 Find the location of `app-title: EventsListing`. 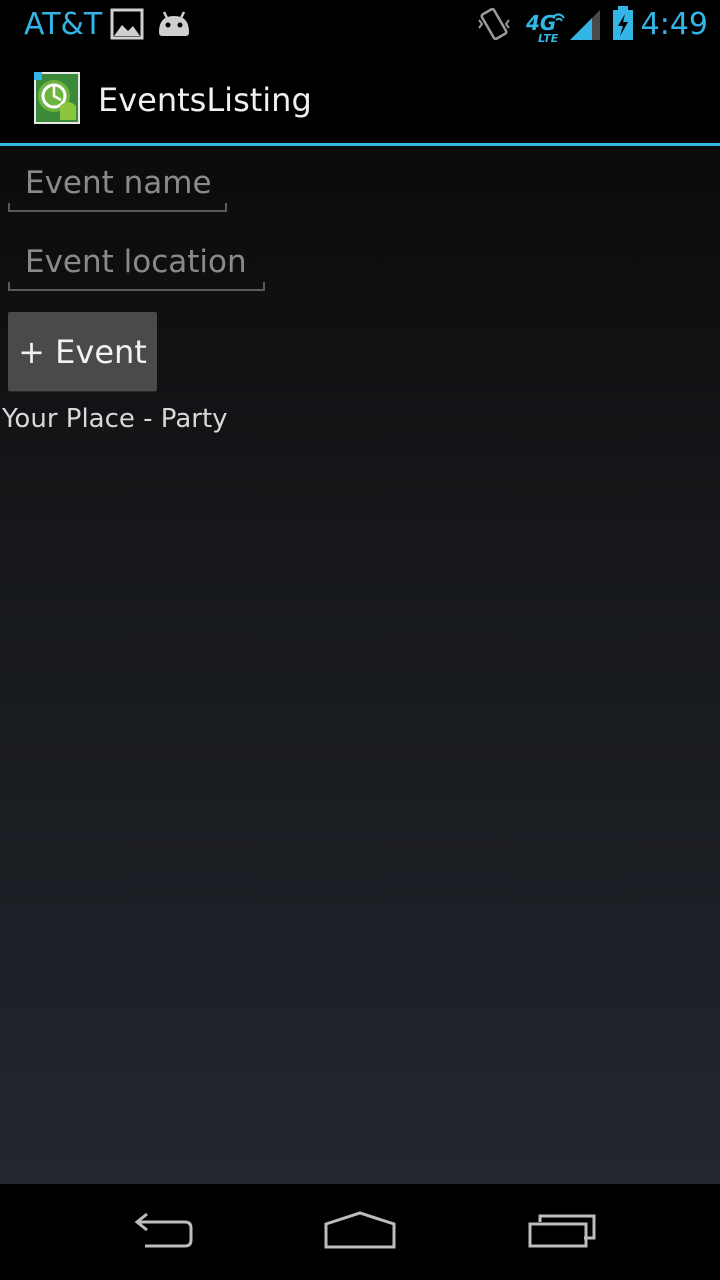

app-title: EventsListing is located at coordinates (205, 100).